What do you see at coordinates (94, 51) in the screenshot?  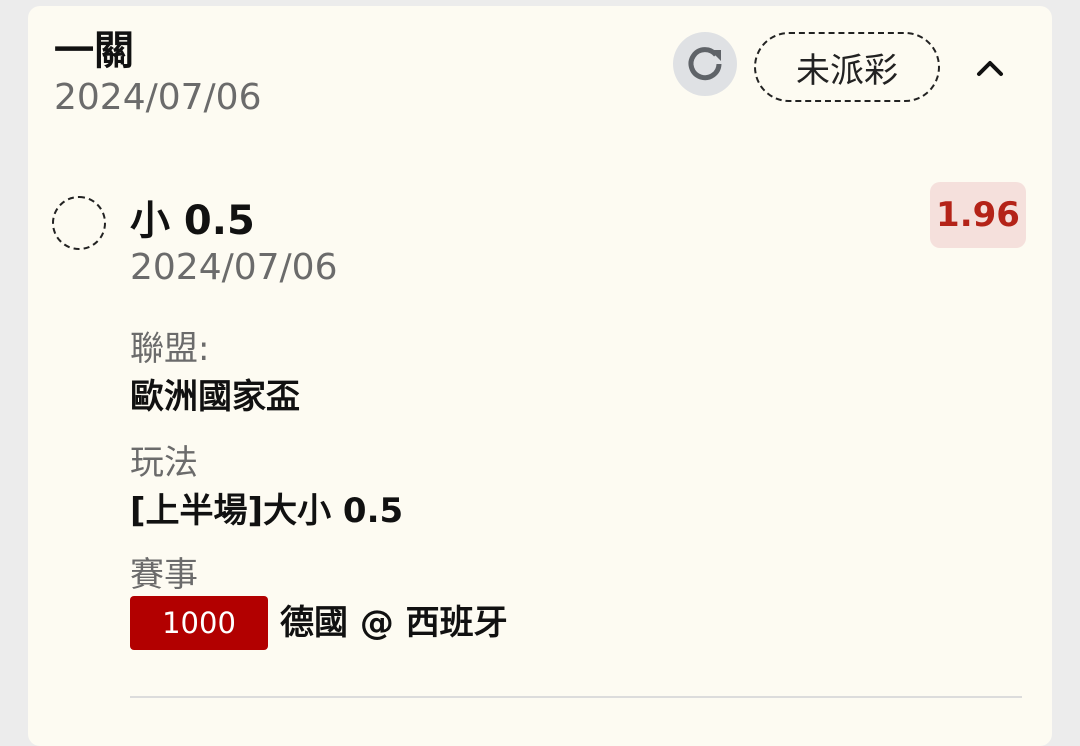 I see `bet-type-title: 一關` at bounding box center [94, 51].